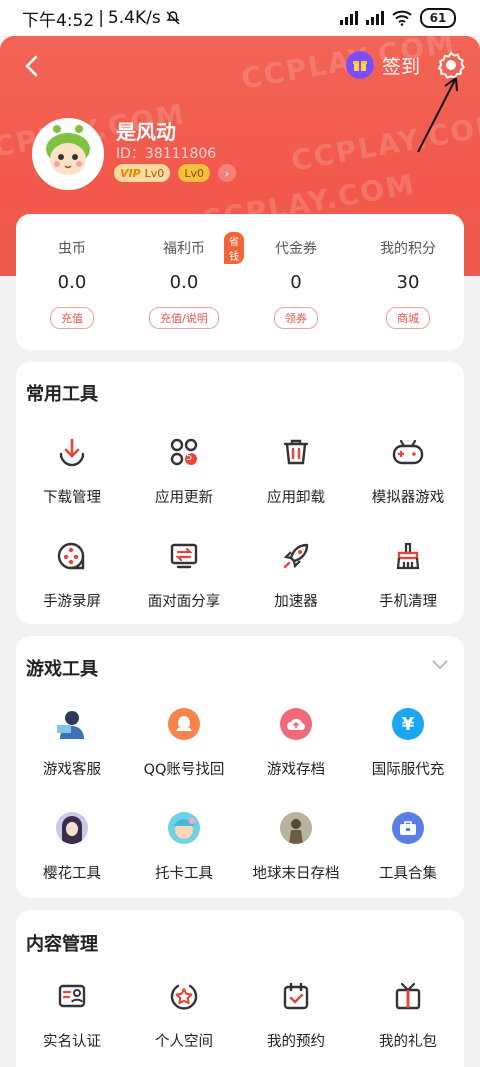 This screenshot has width=480, height=1067. I want to click on user-id: ID：38111806, so click(166, 154).